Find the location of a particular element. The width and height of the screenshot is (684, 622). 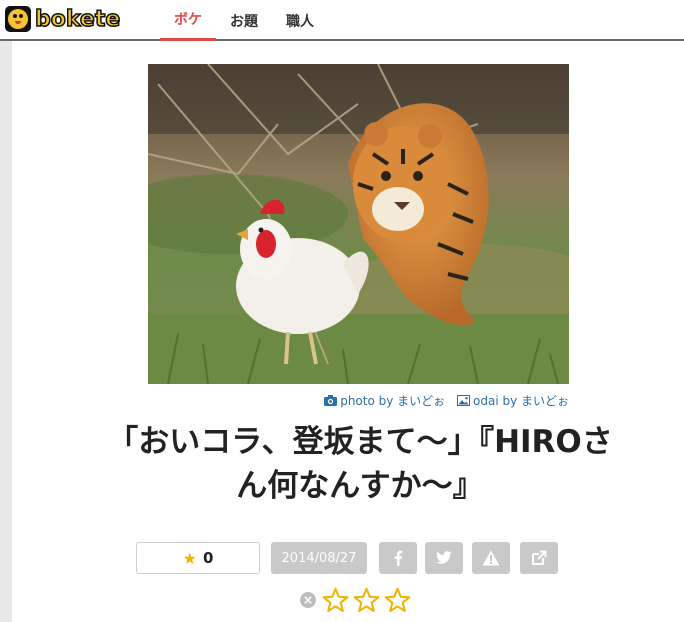

photo-credits: photo by まいどぉ odai by まいどぉ is located at coordinates (358, 400).